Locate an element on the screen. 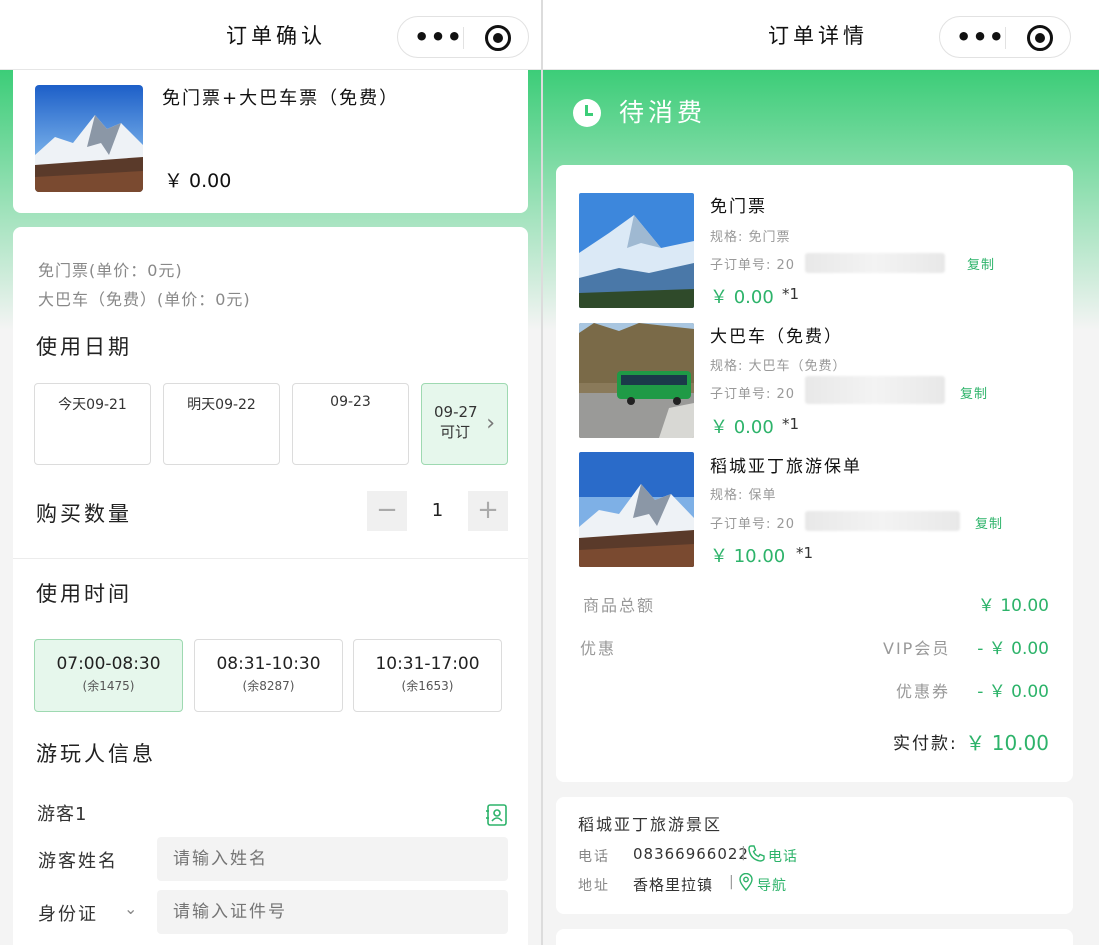 The width and height of the screenshot is (1099, 945). more-date-label: 可订 is located at coordinates (455, 432).